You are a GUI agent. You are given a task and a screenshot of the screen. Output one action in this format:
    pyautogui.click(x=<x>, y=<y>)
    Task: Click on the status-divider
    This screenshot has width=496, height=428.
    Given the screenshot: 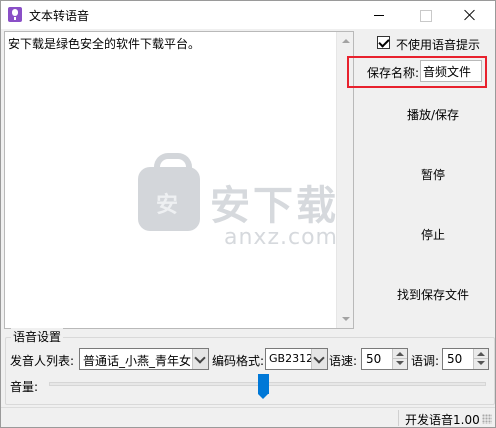 What is the action you would take?
    pyautogui.click(x=398, y=418)
    